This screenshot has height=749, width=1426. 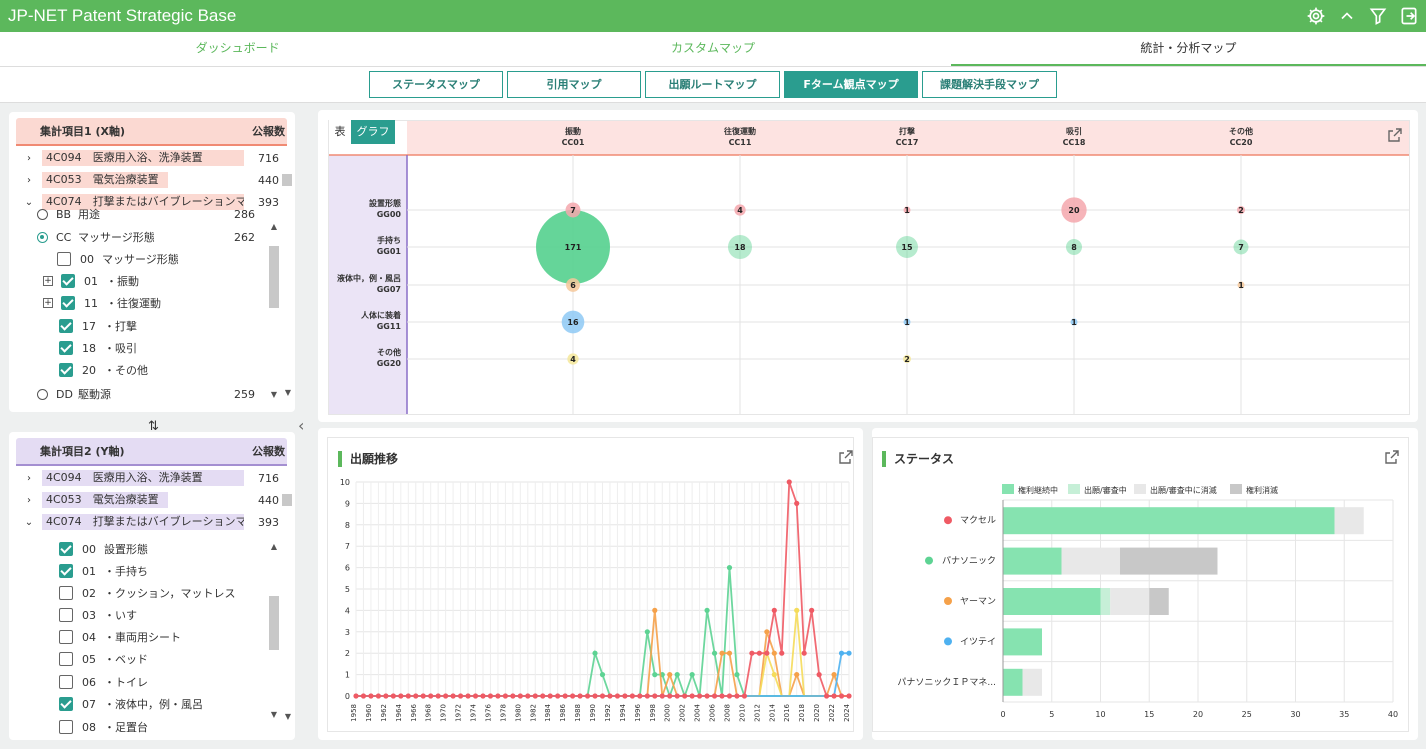 What do you see at coordinates (436, 84) in the screenshot?
I see `subtab-status-map: ステータスマップ` at bounding box center [436, 84].